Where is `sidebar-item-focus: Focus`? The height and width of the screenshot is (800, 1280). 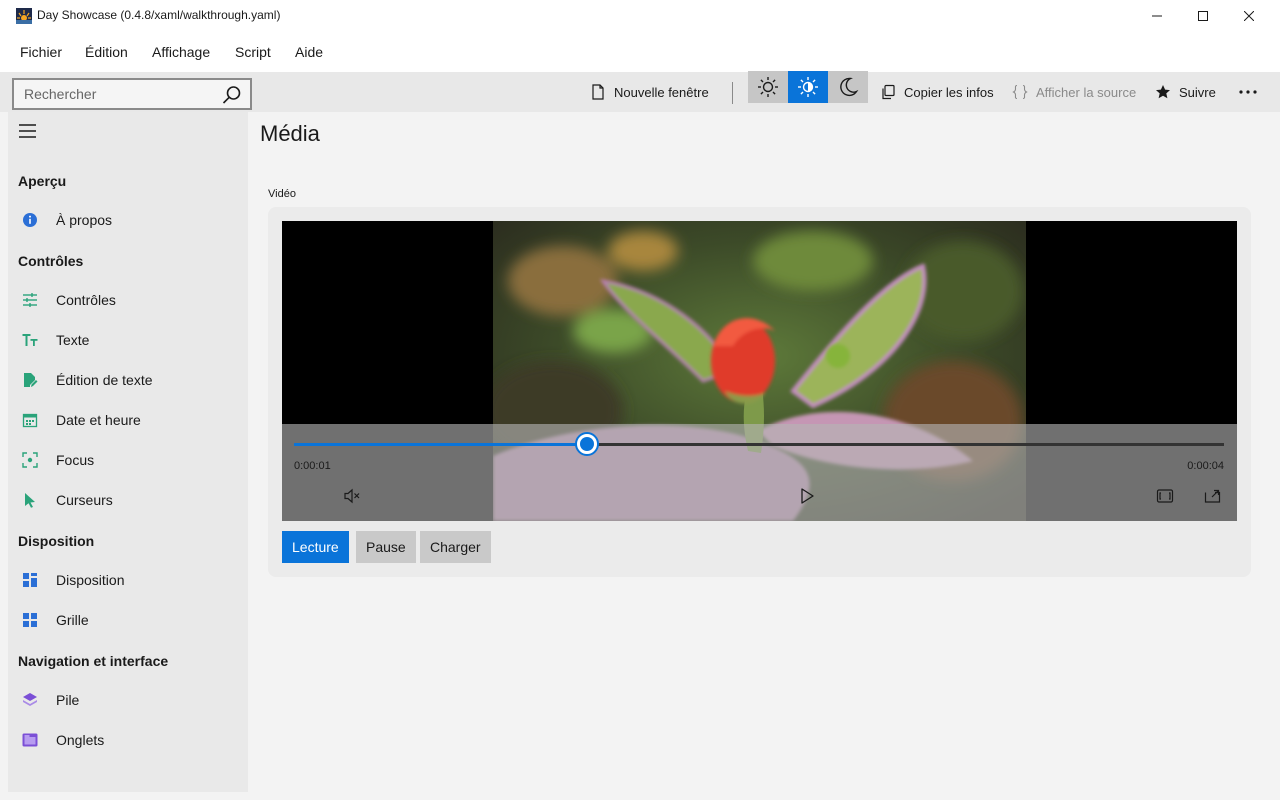 sidebar-item-focus: Focus is located at coordinates (128, 460).